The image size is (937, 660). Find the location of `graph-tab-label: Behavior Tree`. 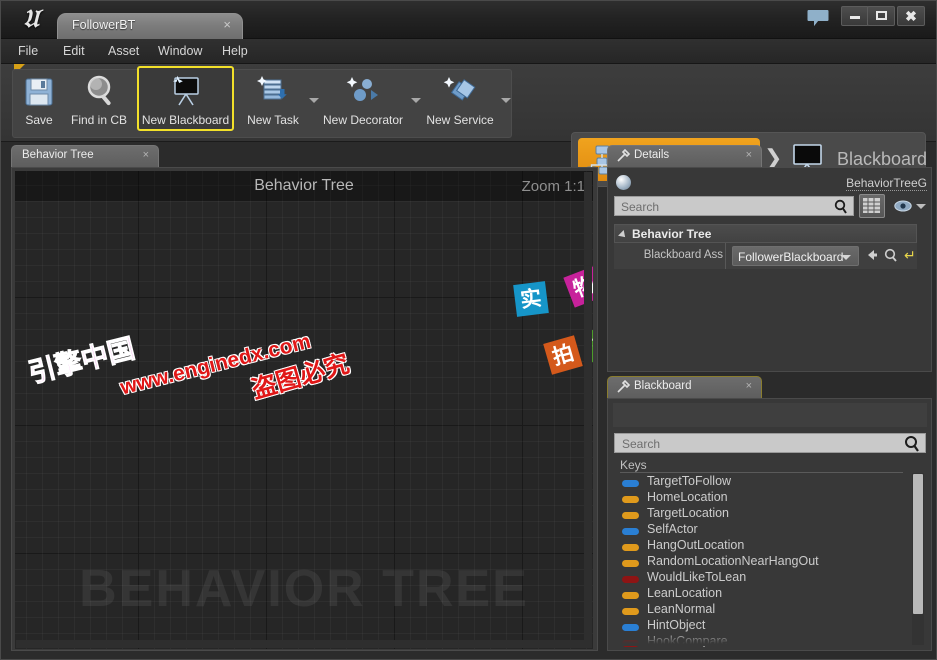

graph-tab-label: Behavior Tree is located at coordinates (58, 155).